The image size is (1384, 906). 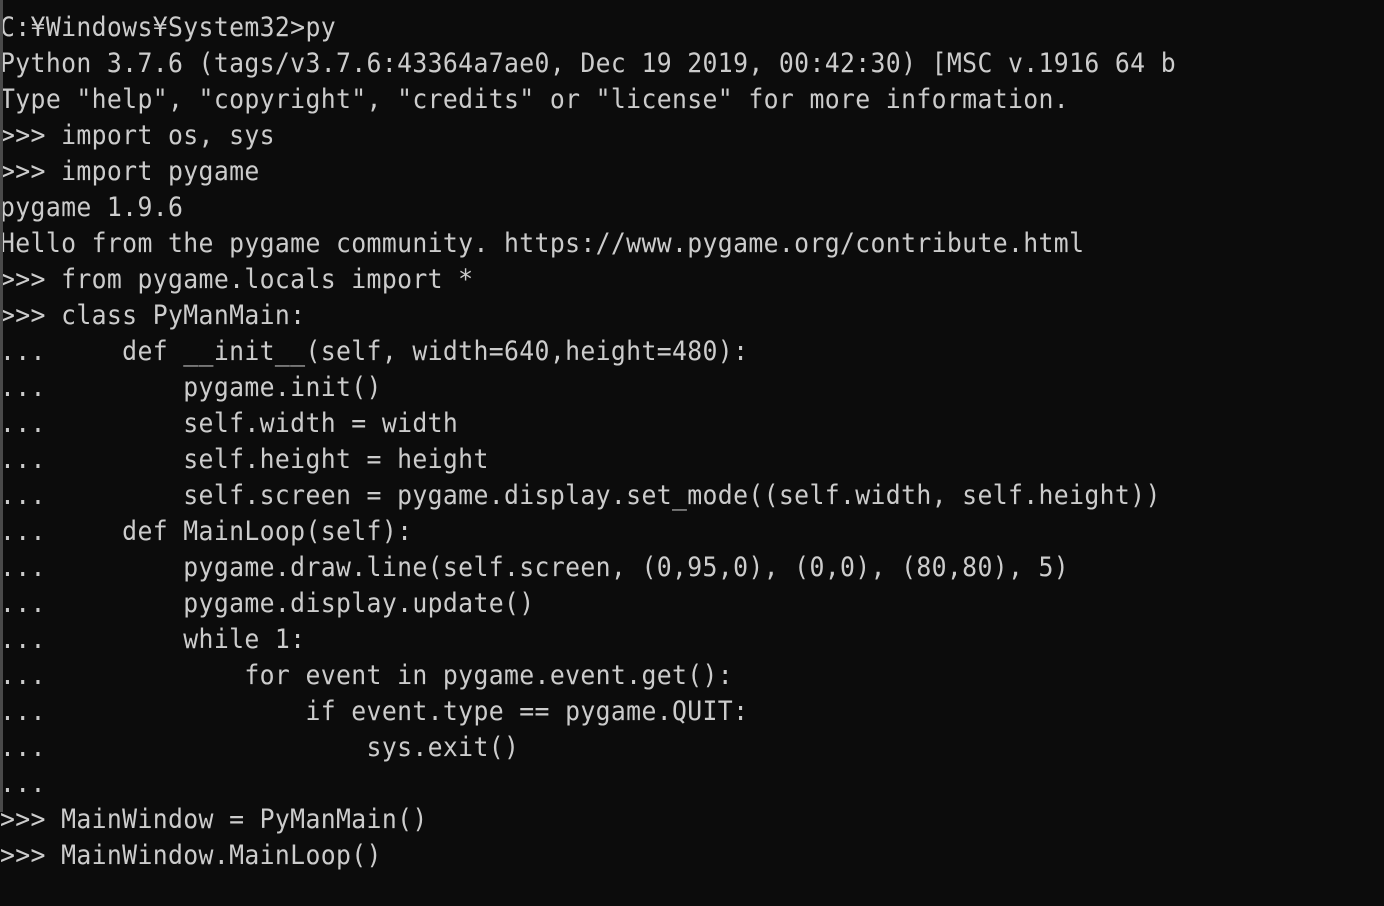 I want to click on terminal-line: ... pygame.display.update(), so click(x=267, y=603).